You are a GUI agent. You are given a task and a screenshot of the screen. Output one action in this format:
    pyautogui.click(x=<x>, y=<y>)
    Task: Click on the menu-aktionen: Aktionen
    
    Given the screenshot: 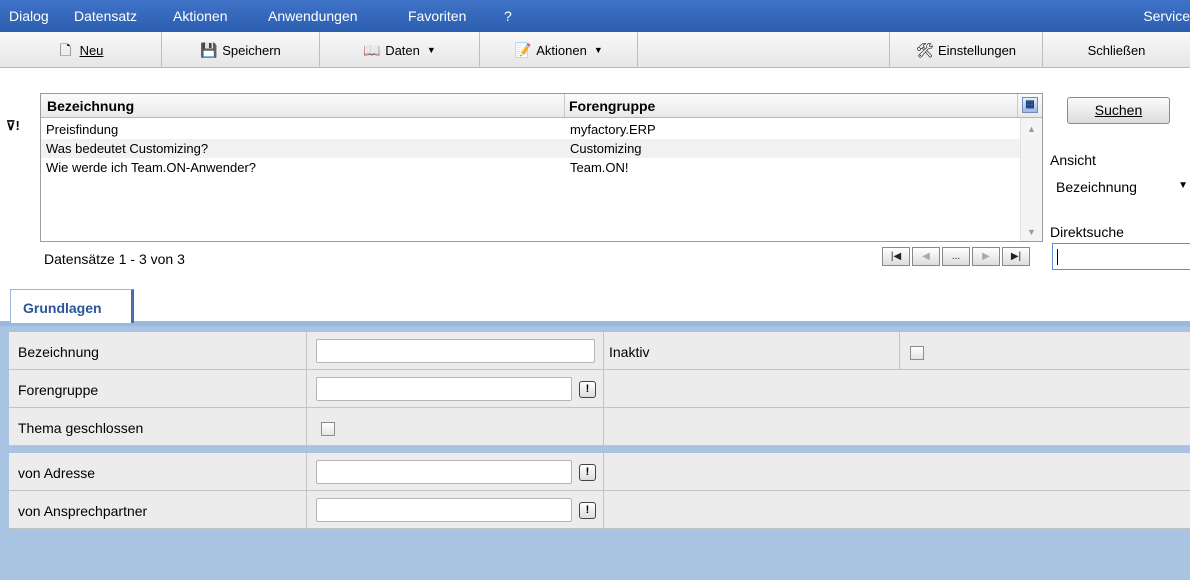 What is the action you would take?
    pyautogui.click(x=200, y=16)
    